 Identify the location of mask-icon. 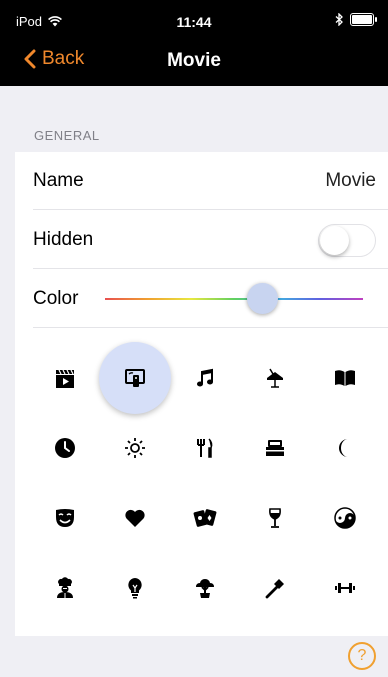
(65, 518).